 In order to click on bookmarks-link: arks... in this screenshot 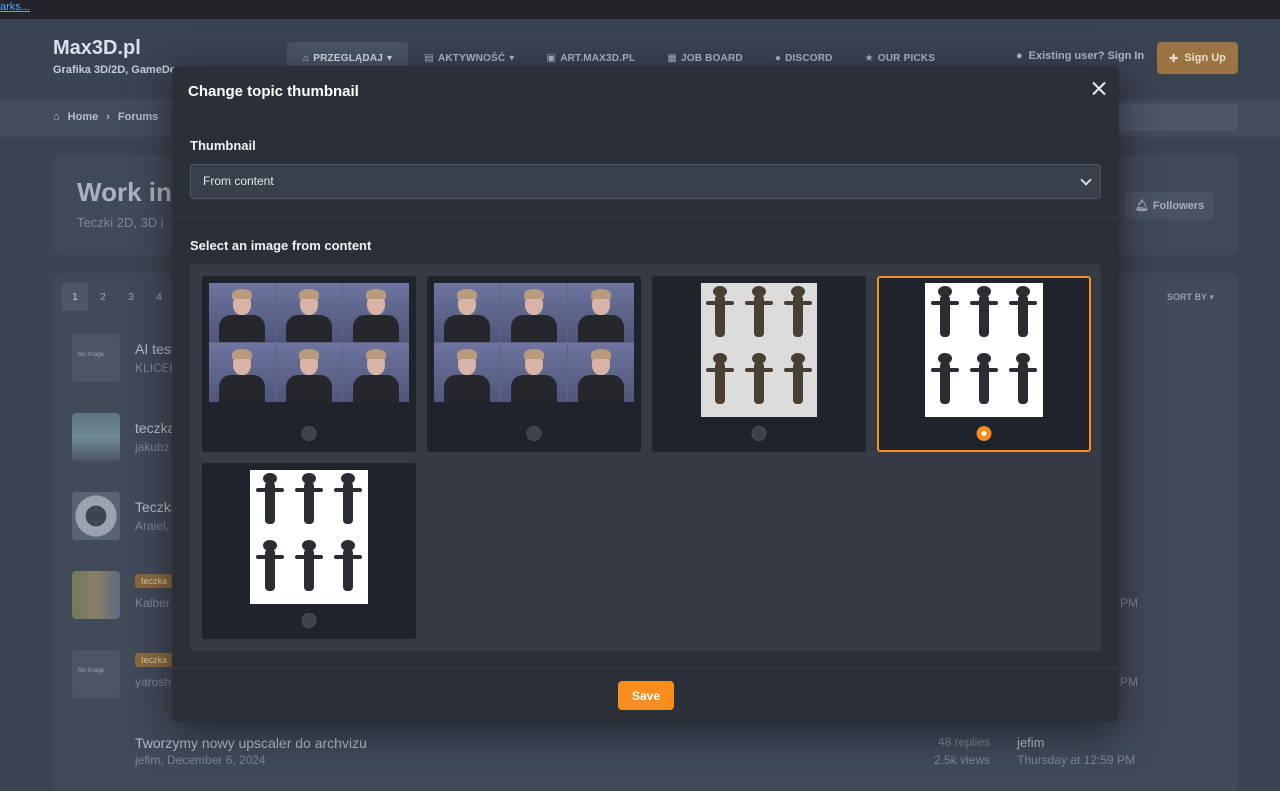, I will do `click(15, 7)`.